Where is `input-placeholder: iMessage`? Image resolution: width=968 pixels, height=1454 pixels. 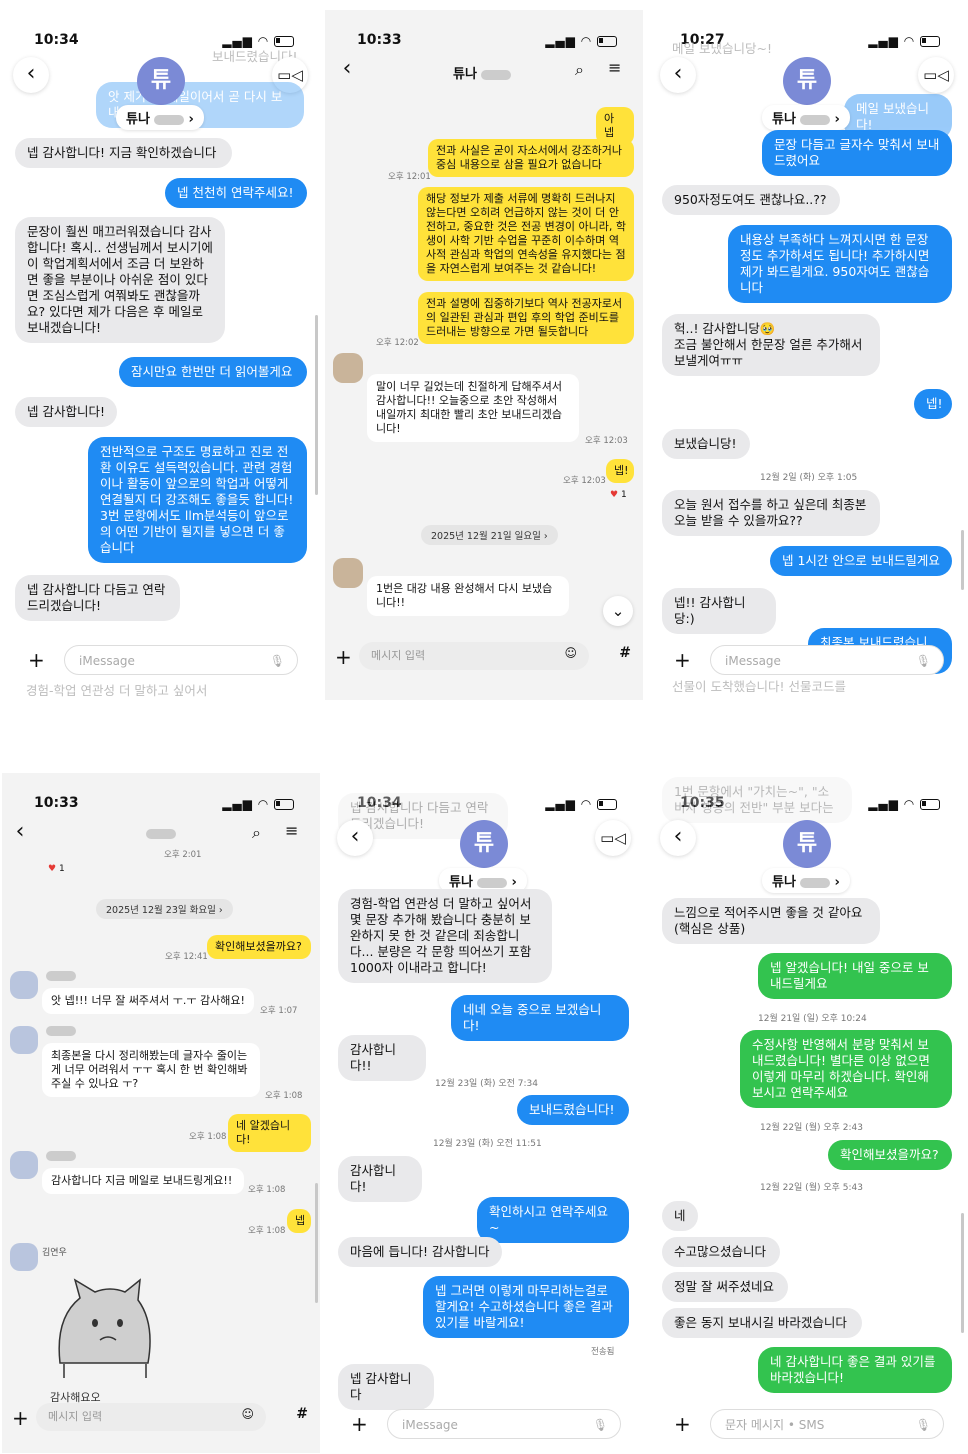
input-placeholder: iMessage is located at coordinates (753, 661).